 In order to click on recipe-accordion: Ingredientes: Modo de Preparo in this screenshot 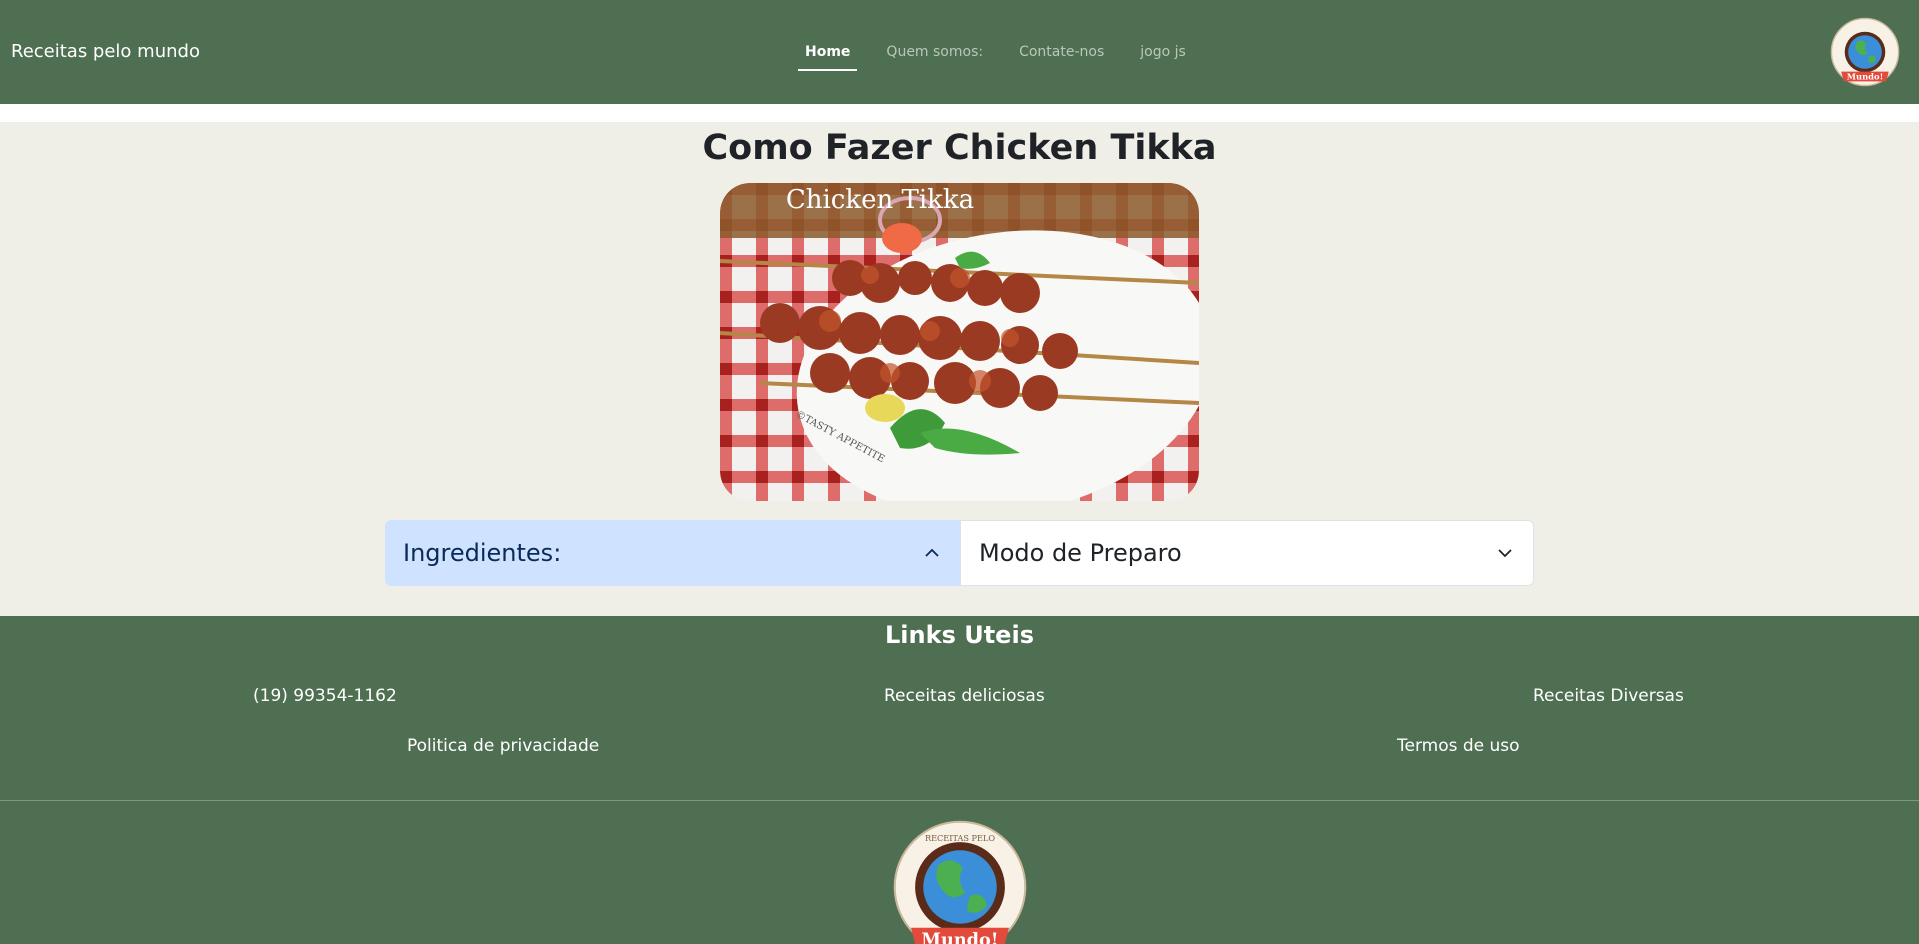, I will do `click(959, 553)`.